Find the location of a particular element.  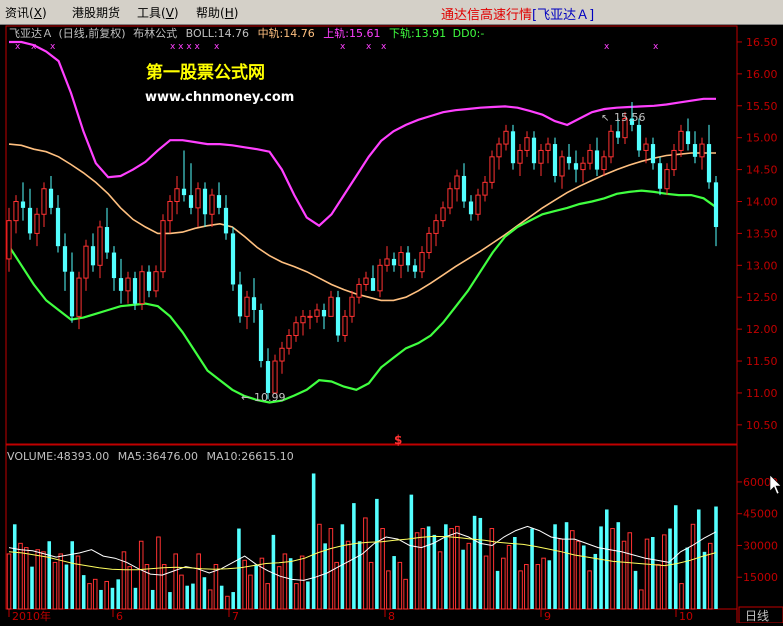

menu-item-help: 帮助(H) is located at coordinates (217, 12).